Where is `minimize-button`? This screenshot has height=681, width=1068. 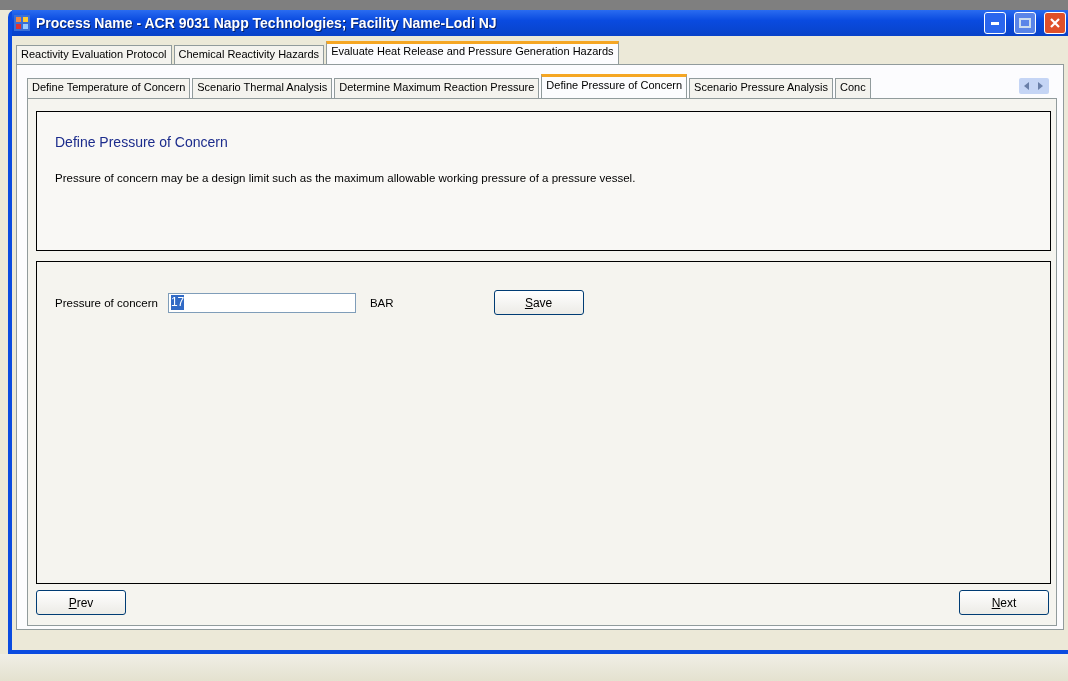 minimize-button is located at coordinates (995, 23).